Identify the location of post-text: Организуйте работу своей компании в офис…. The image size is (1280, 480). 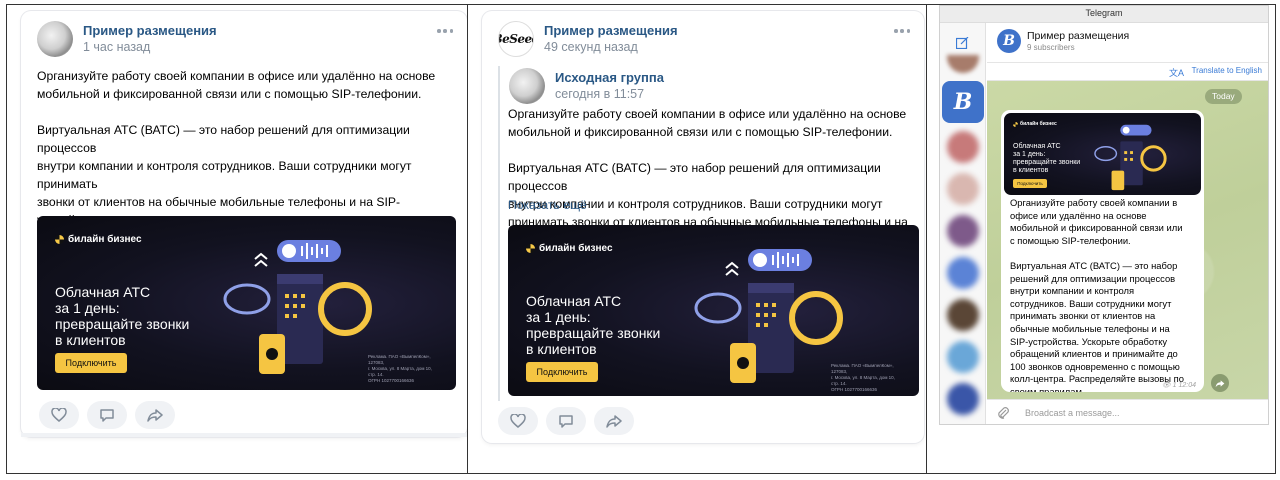
(708, 168).